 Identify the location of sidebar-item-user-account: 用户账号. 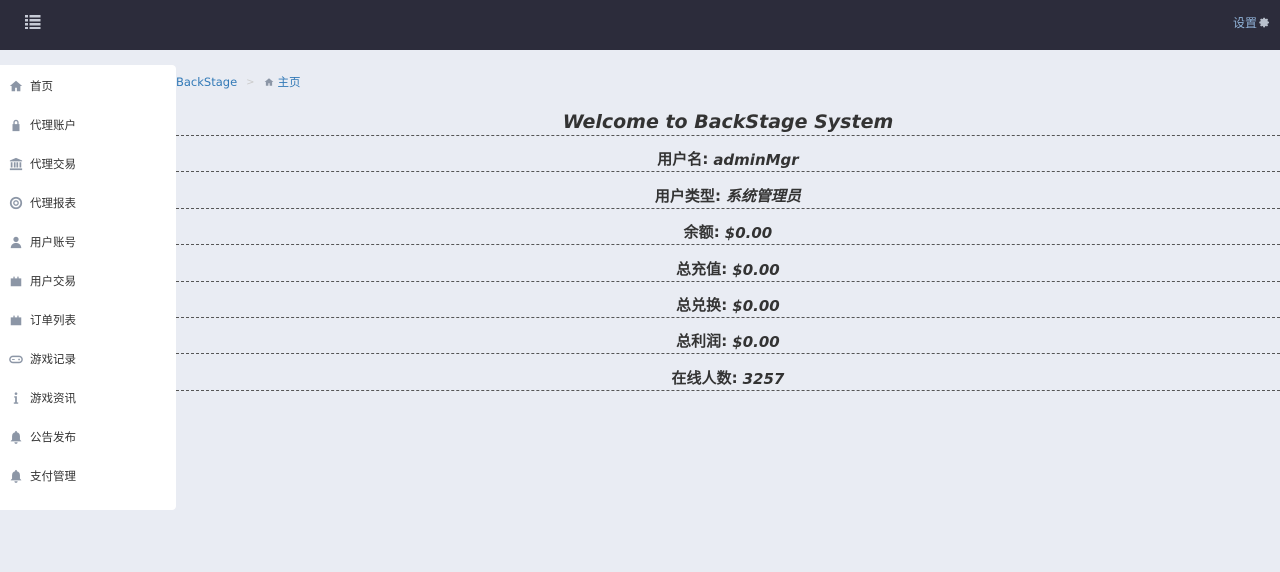
(88, 241).